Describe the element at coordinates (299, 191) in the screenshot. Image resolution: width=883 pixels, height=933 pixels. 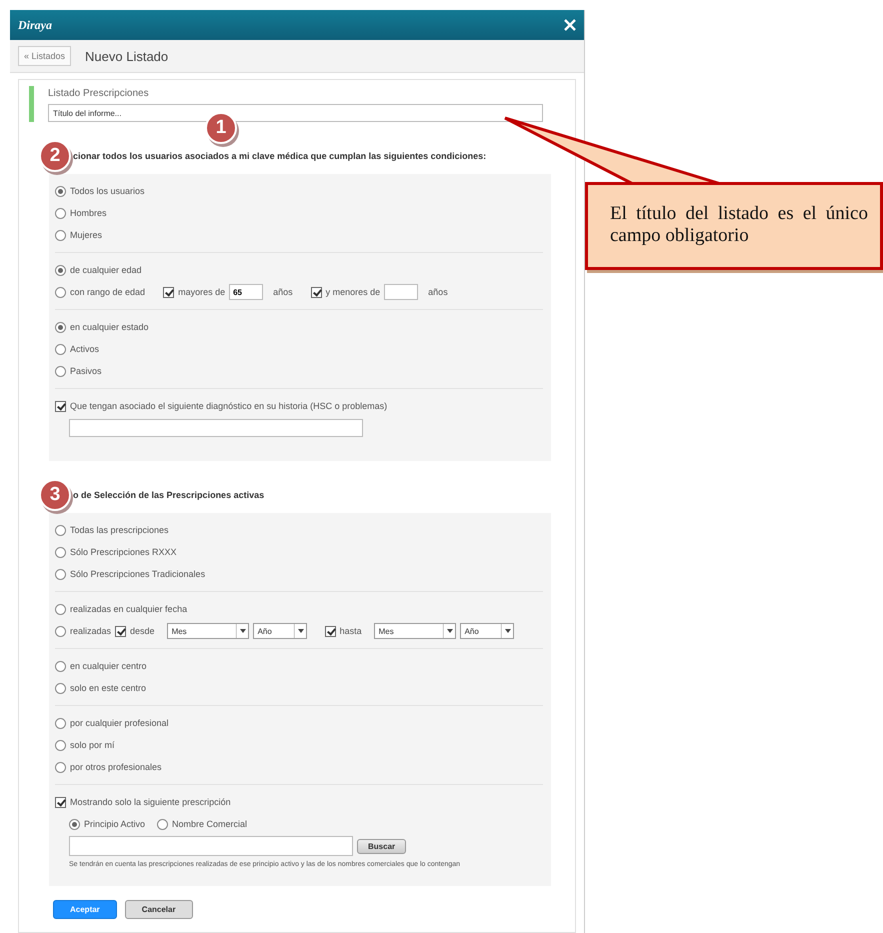
I see `radio-option: Todos los usuarios` at that location.